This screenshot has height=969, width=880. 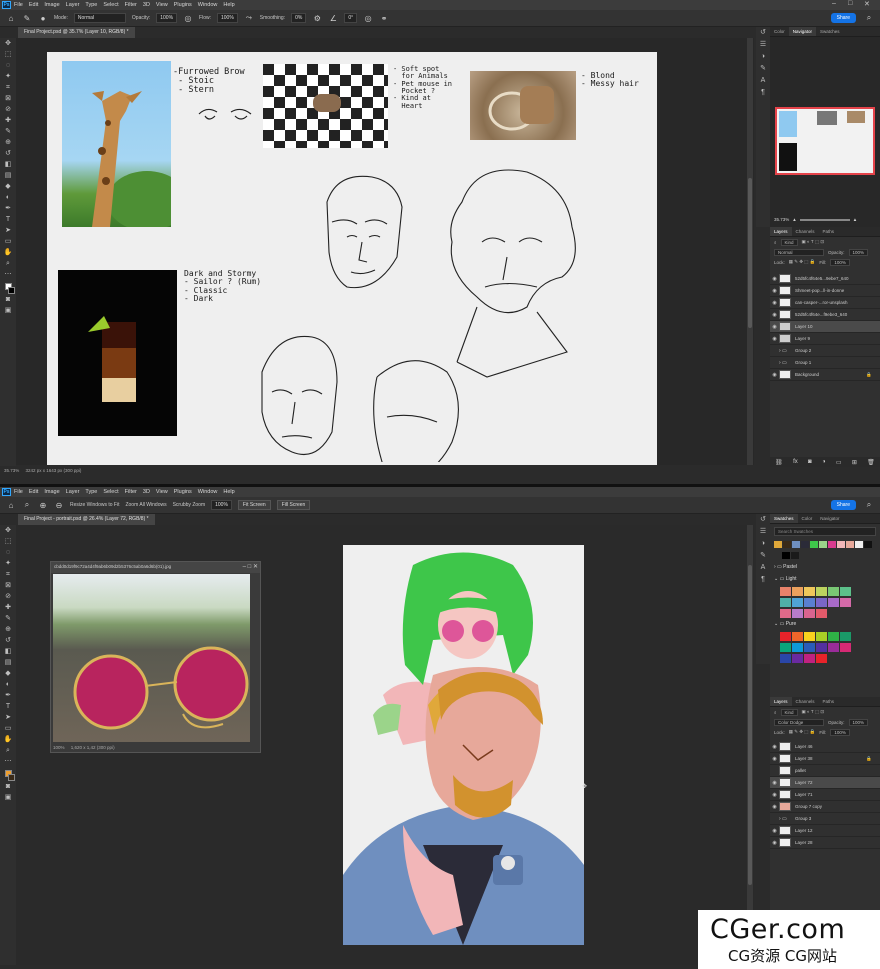 What do you see at coordinates (8, 618) in the screenshot?
I see `brush-icon: ✎` at bounding box center [8, 618].